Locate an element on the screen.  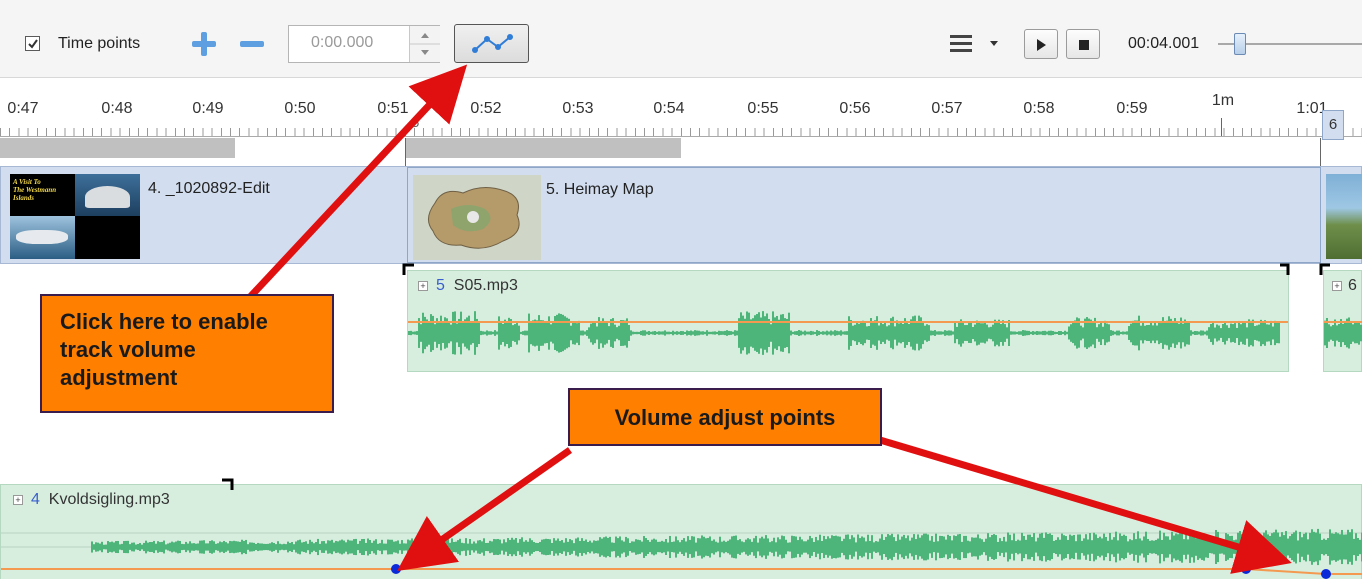
thumbnail-text: The Westmann is located at coordinates (35, 190).